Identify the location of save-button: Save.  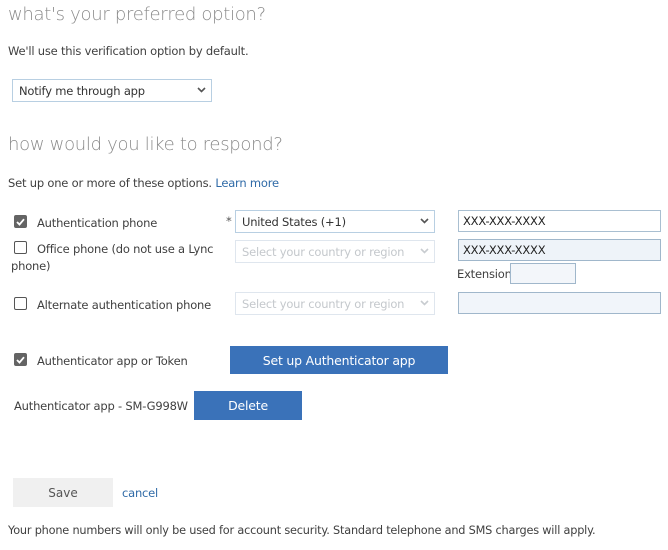
(63, 492).